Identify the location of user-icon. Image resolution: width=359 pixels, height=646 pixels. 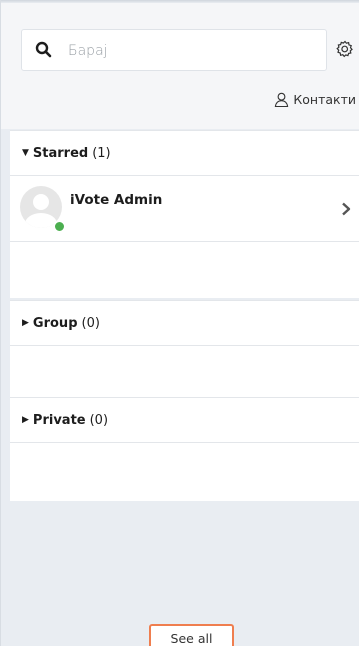
(282, 99).